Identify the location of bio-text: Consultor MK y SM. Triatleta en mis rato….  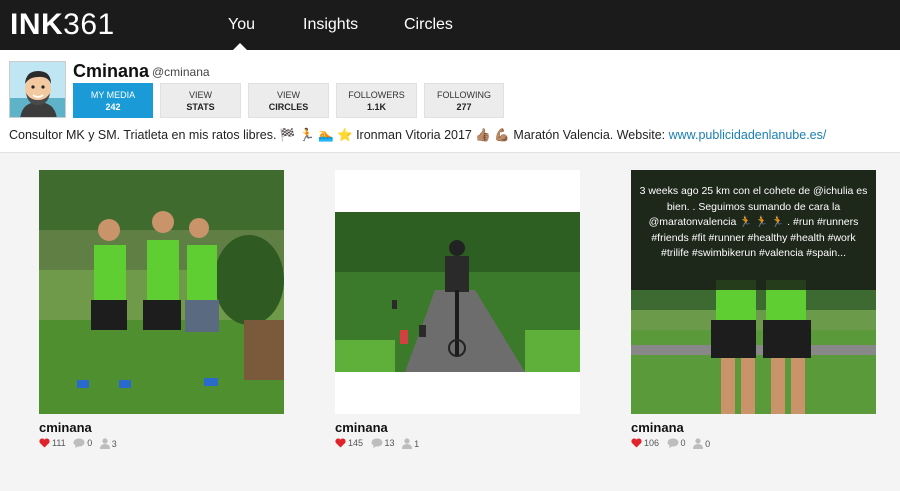
(339, 135).